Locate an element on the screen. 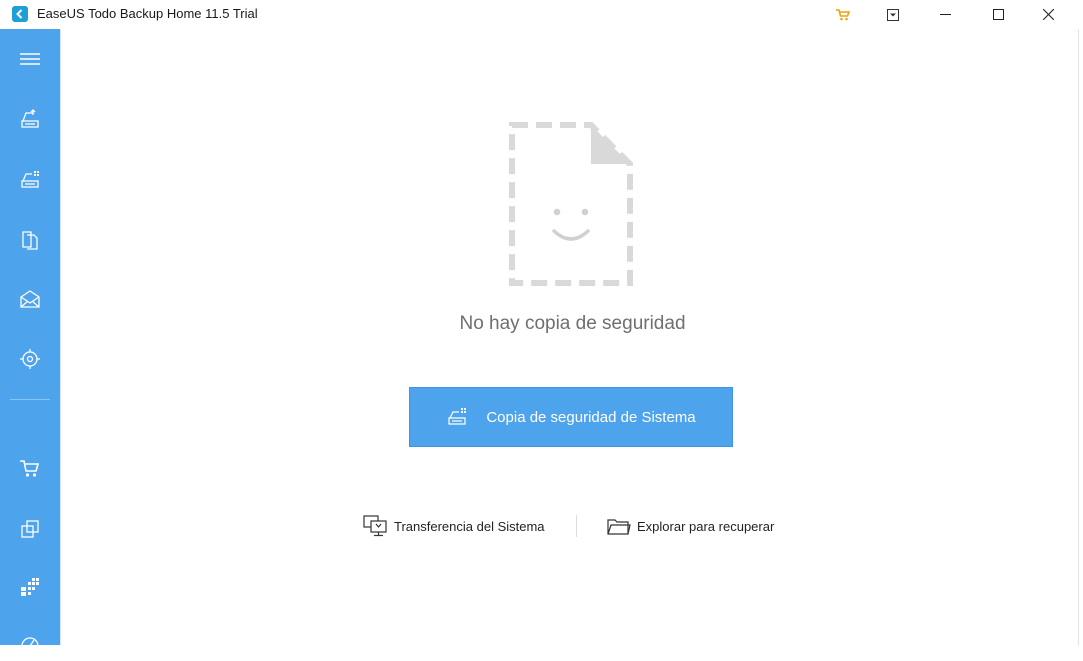 Image resolution: width=1083 pixels, height=661 pixels. clone-icon is located at coordinates (30, 529).